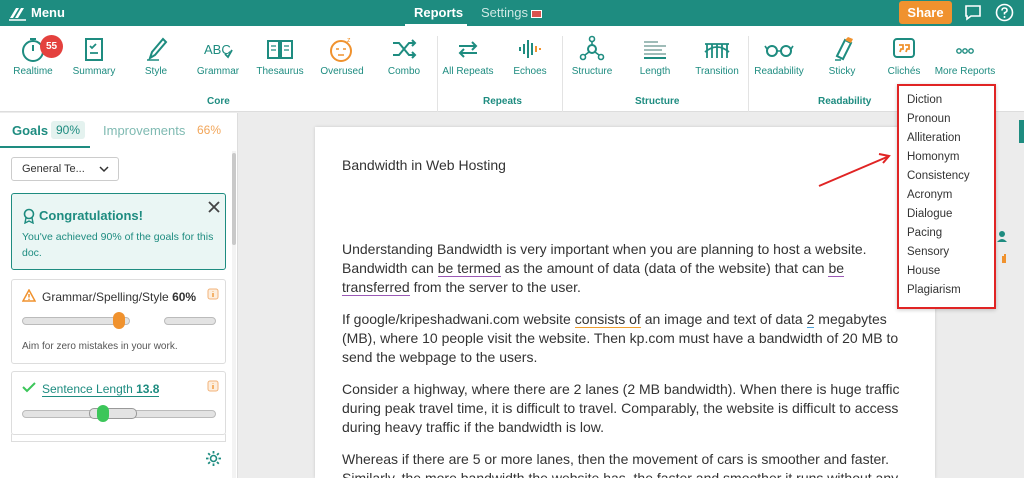  Describe the element at coordinates (530, 49) in the screenshot. I see `soundwave-icon` at that location.